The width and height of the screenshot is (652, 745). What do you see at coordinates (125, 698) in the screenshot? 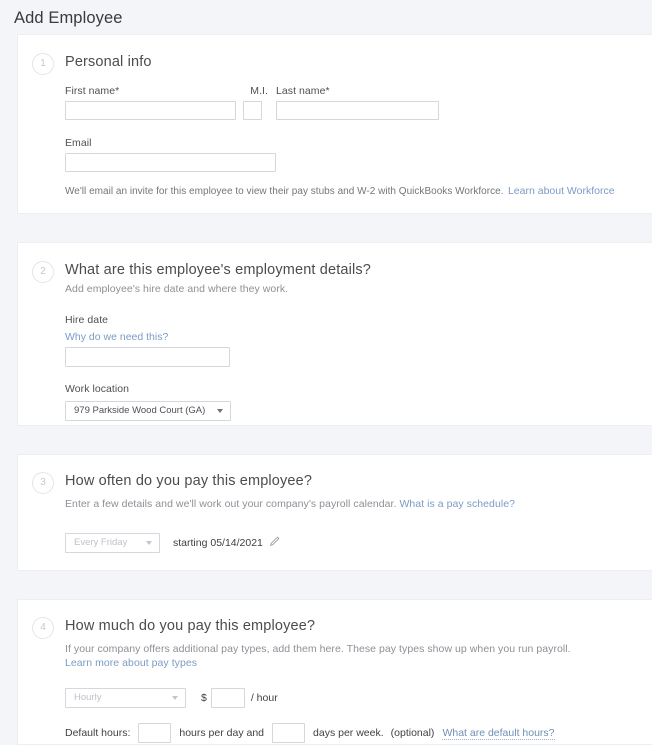
I see `pay-type-select: Hourly` at bounding box center [125, 698].